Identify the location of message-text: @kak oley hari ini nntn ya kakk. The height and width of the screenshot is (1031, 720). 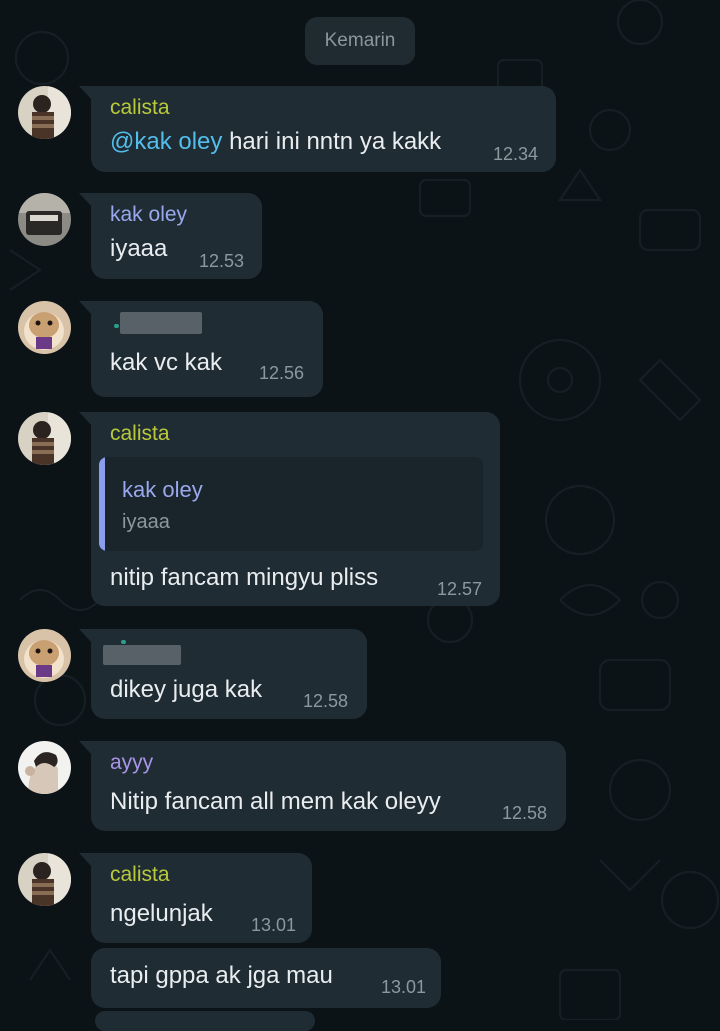
(275, 142).